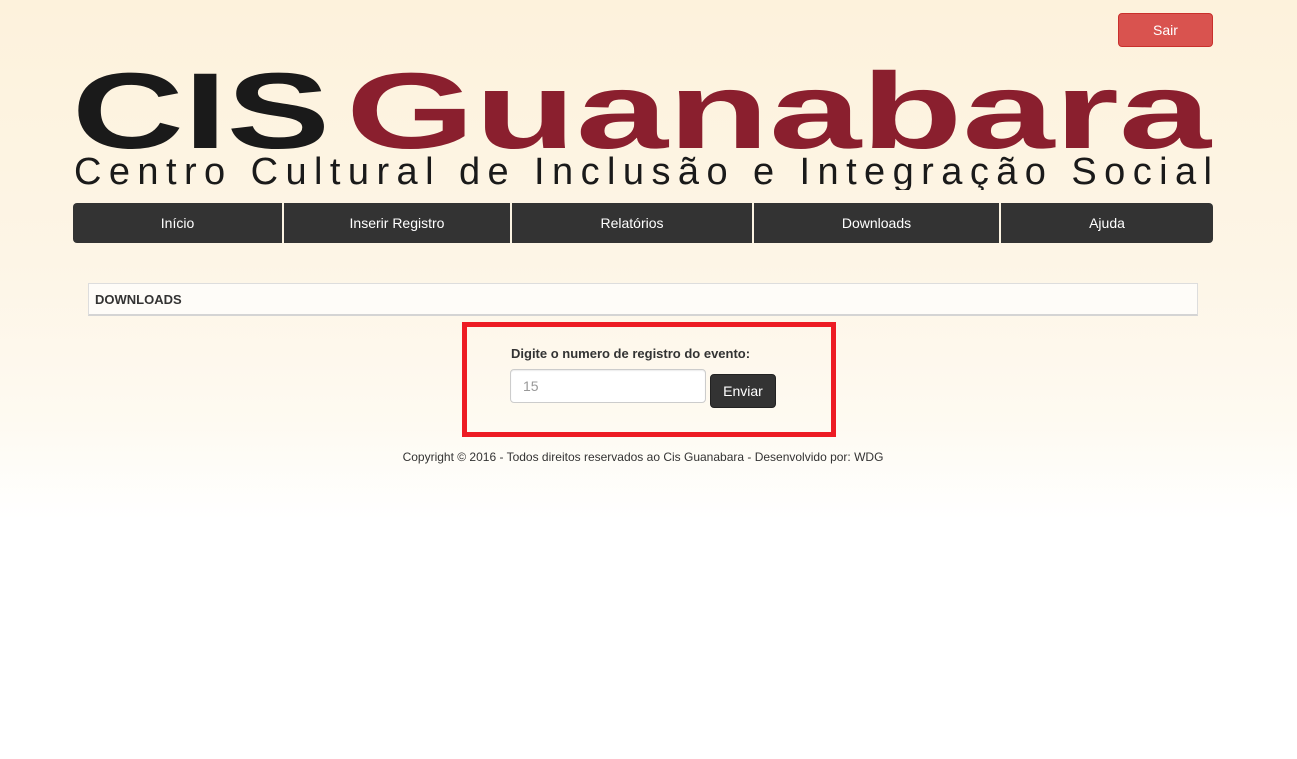 Image resolution: width=1297 pixels, height=759 pixels. What do you see at coordinates (398, 223) in the screenshot?
I see `nav-item-inserir-registro: Inserir Registro` at bounding box center [398, 223].